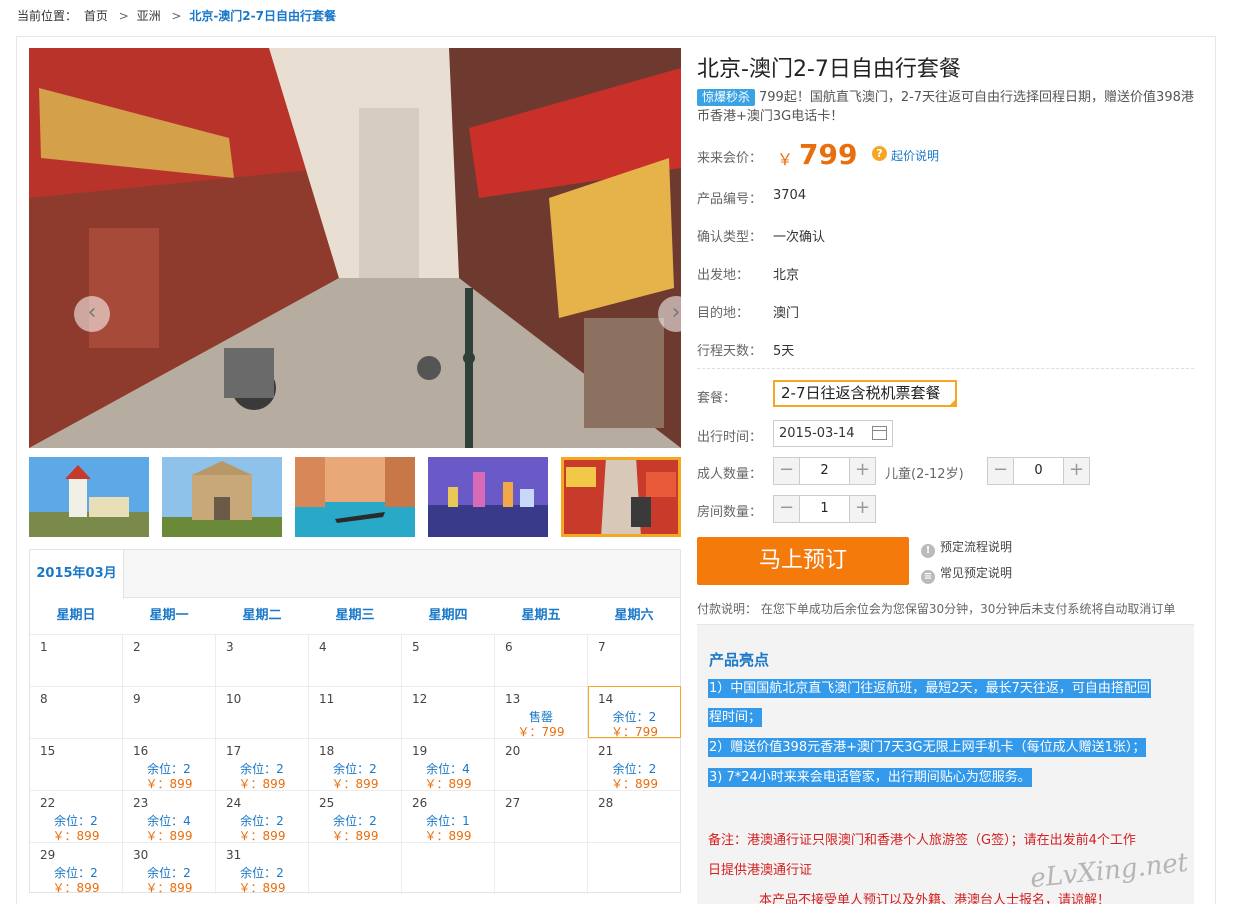  Describe the element at coordinates (355, 660) in the screenshot. I see `calendar-day: 4` at that location.